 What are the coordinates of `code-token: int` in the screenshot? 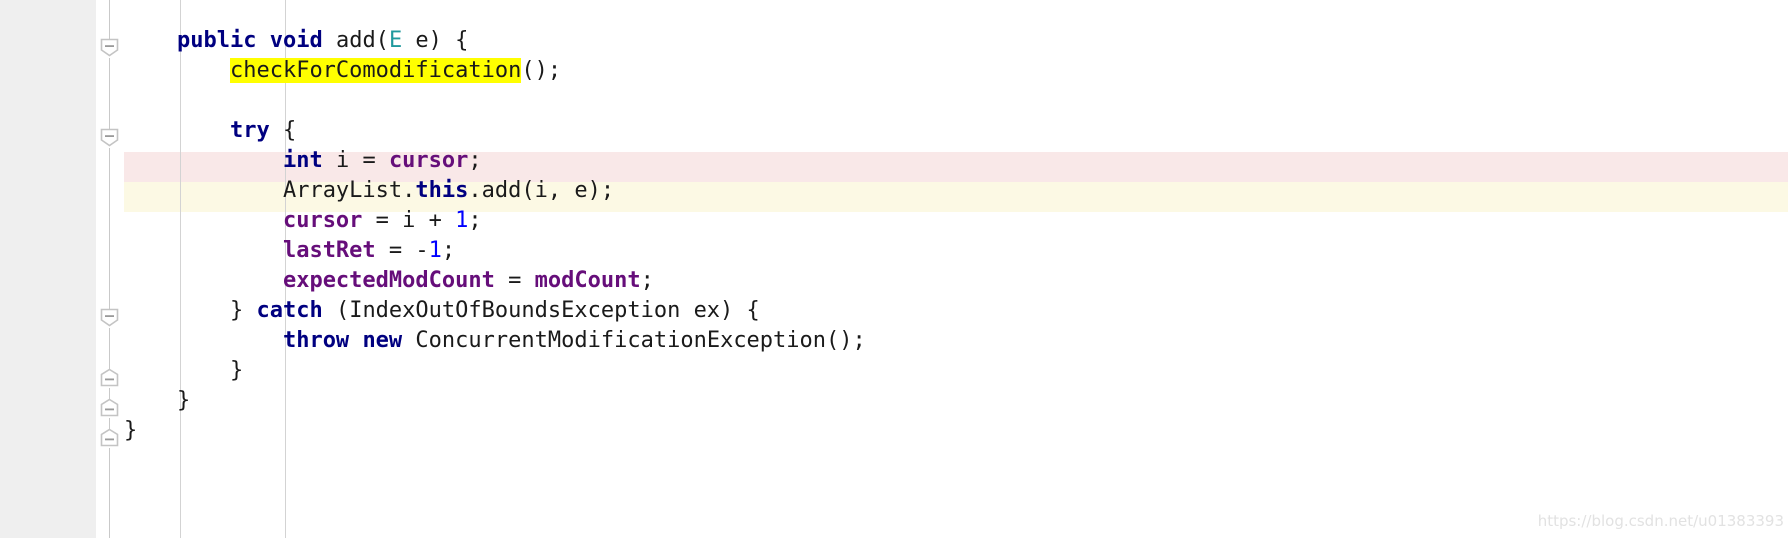 It's located at (302, 160).